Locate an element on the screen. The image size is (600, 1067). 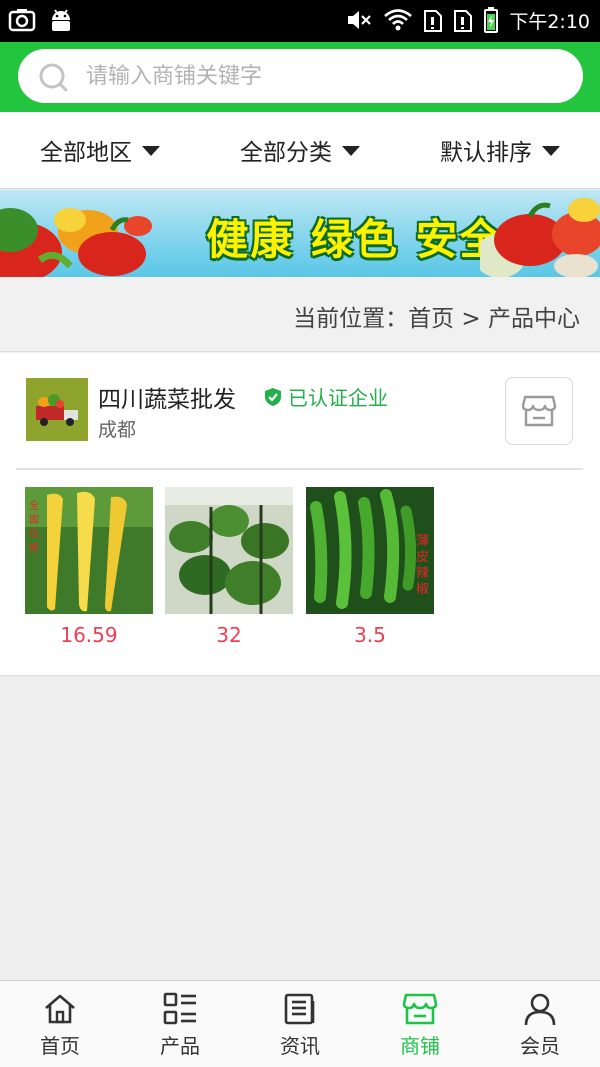
svg-text: 椒 is located at coordinates (422, 589).